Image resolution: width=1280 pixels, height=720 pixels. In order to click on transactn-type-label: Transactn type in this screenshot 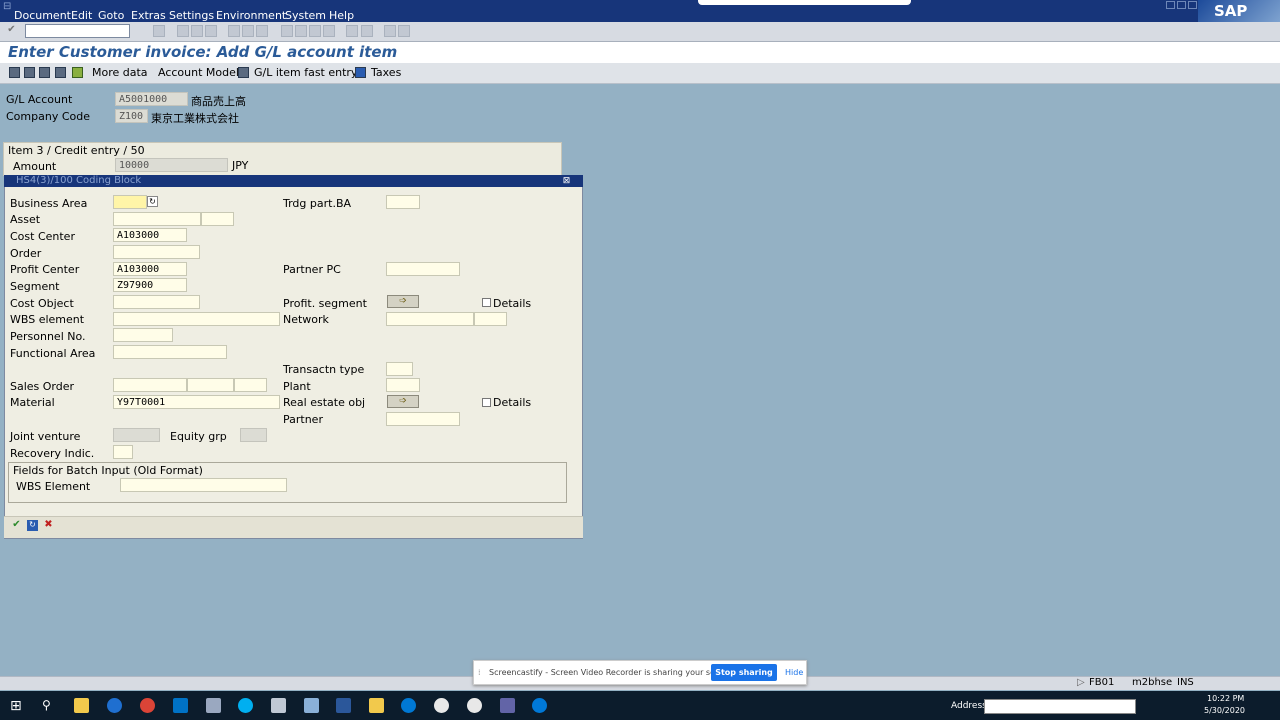, I will do `click(324, 369)`.